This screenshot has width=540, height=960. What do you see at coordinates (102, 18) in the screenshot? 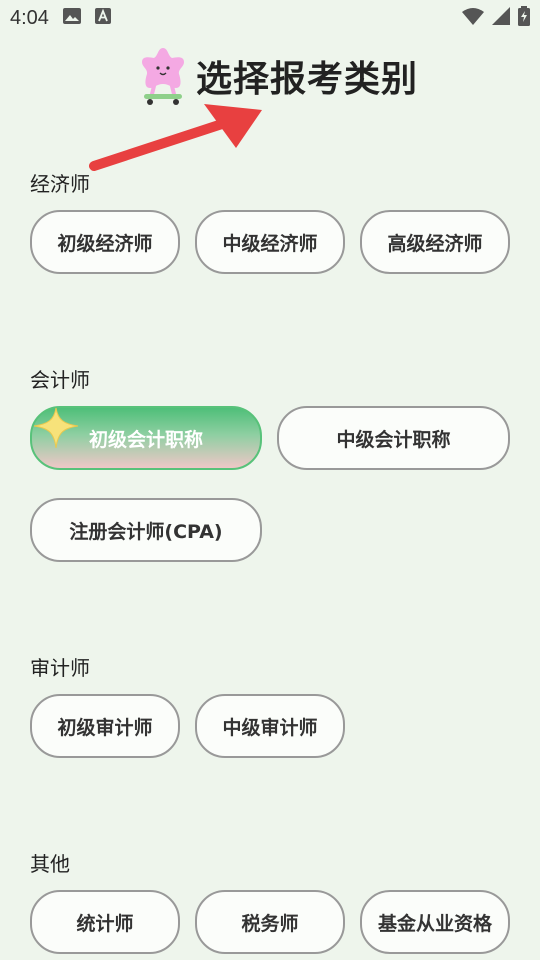
I see `font-notification-icon` at bounding box center [102, 18].